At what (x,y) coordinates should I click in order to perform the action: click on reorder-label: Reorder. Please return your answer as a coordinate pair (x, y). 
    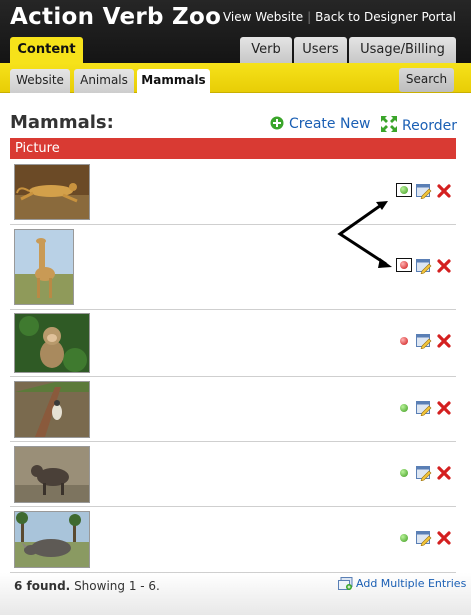
    Looking at the image, I should click on (430, 126).